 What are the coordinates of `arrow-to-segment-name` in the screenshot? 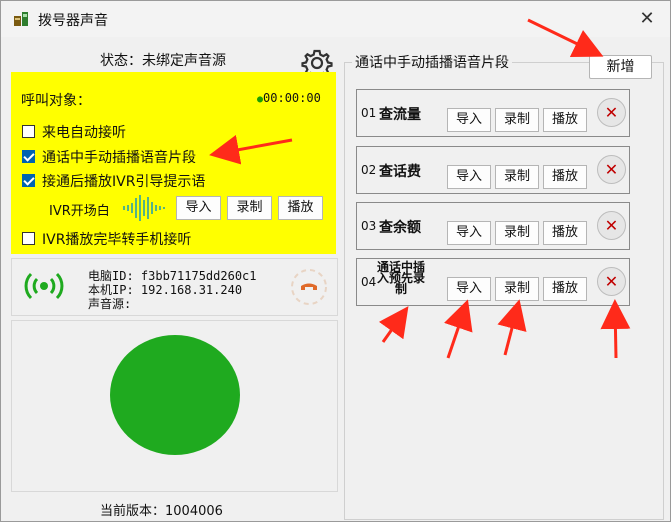 It's located at (393, 324).